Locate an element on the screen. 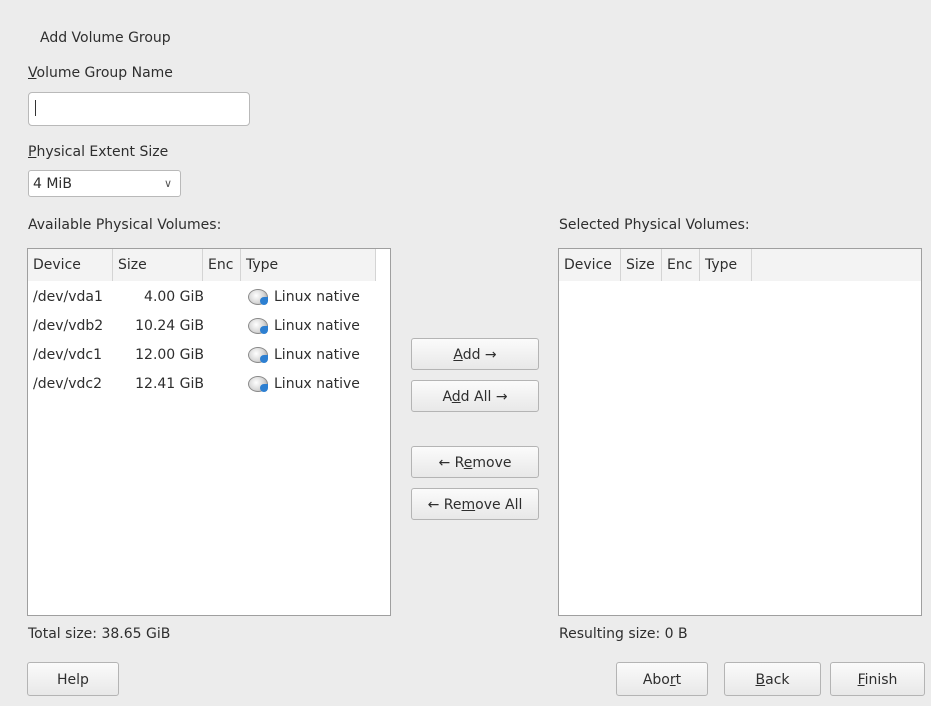 Image resolution: width=931 pixels, height=706 pixels. available-pv-label: Available Physical Volumes: is located at coordinates (125, 225).